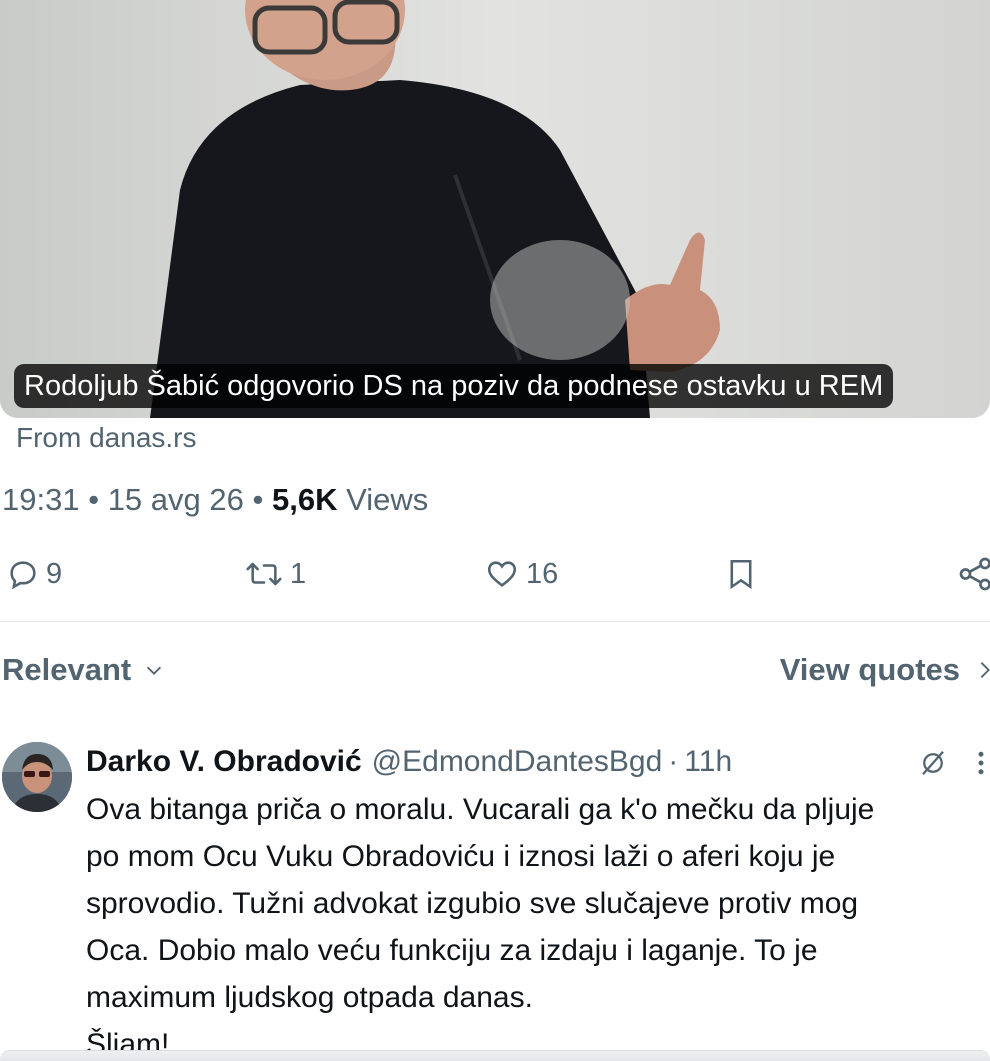  What do you see at coordinates (517, 762) in the screenshot?
I see `author-handle: @EdmondDantesBgd` at bounding box center [517, 762].